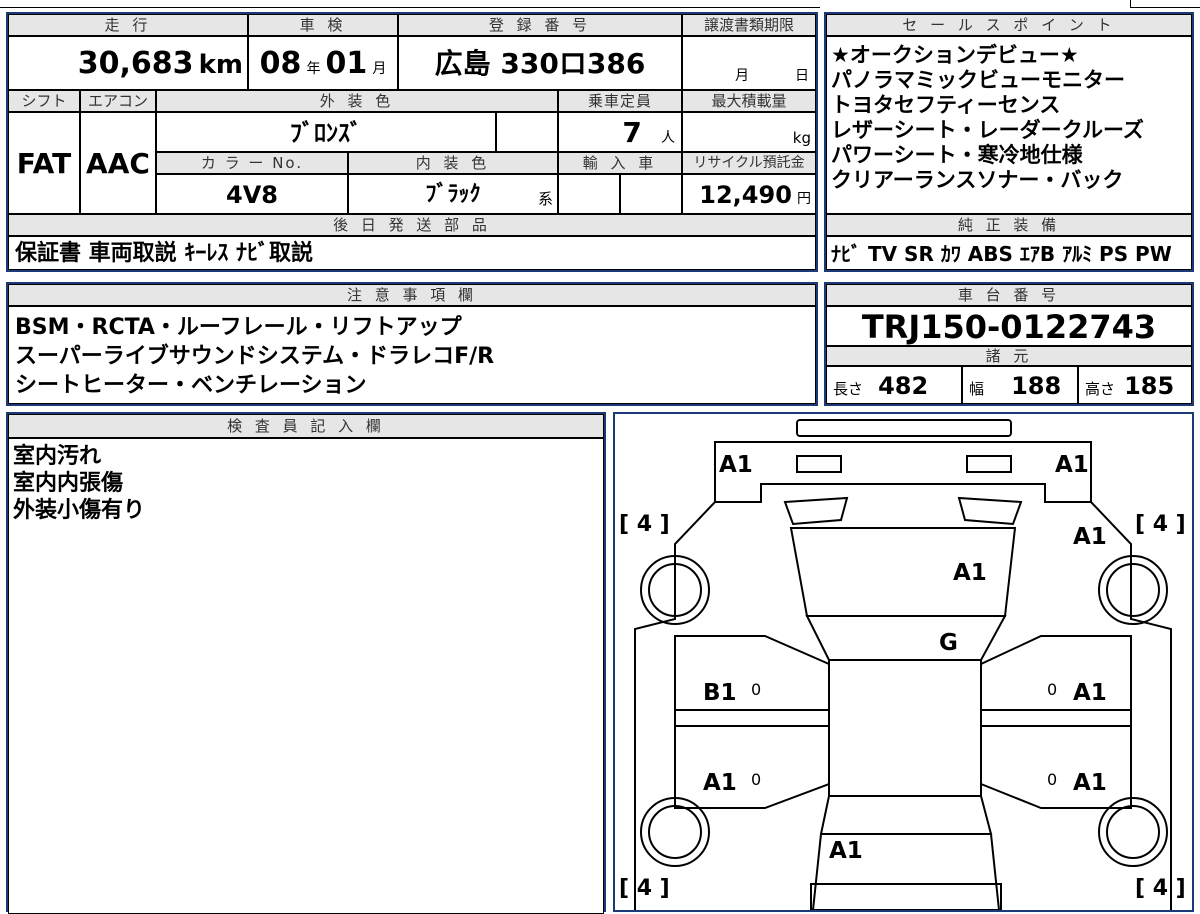 The height and width of the screenshot is (914, 1200). I want to click on damage-bumper-right: A1, so click(1072, 465).